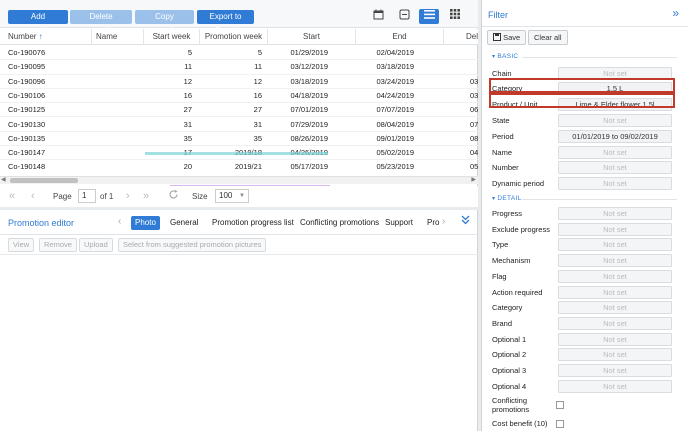 Image resolution: width=688 pixels, height=431 pixels. I want to click on scrollbar-thumb, so click(44, 180).